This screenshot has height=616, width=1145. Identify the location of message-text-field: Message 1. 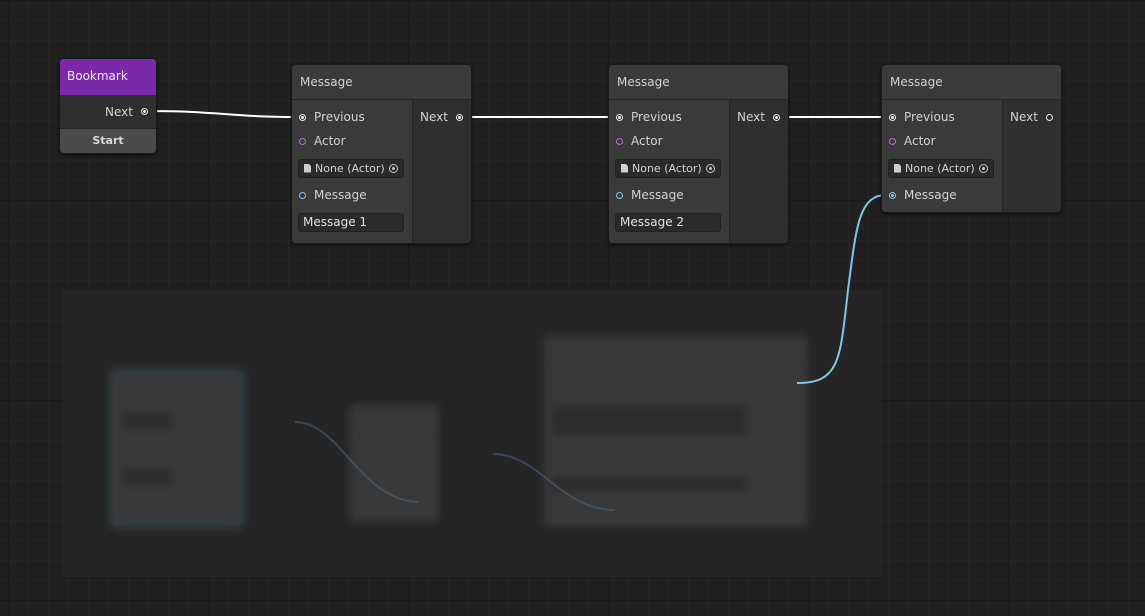
(351, 222).